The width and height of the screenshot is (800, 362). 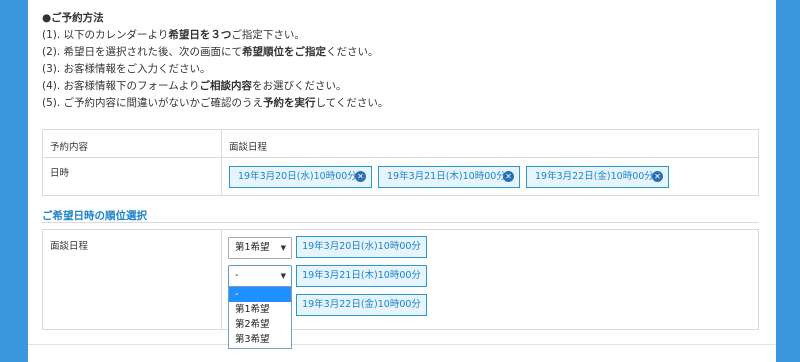 I want to click on dropdown-option: 第3希望, so click(x=260, y=339).